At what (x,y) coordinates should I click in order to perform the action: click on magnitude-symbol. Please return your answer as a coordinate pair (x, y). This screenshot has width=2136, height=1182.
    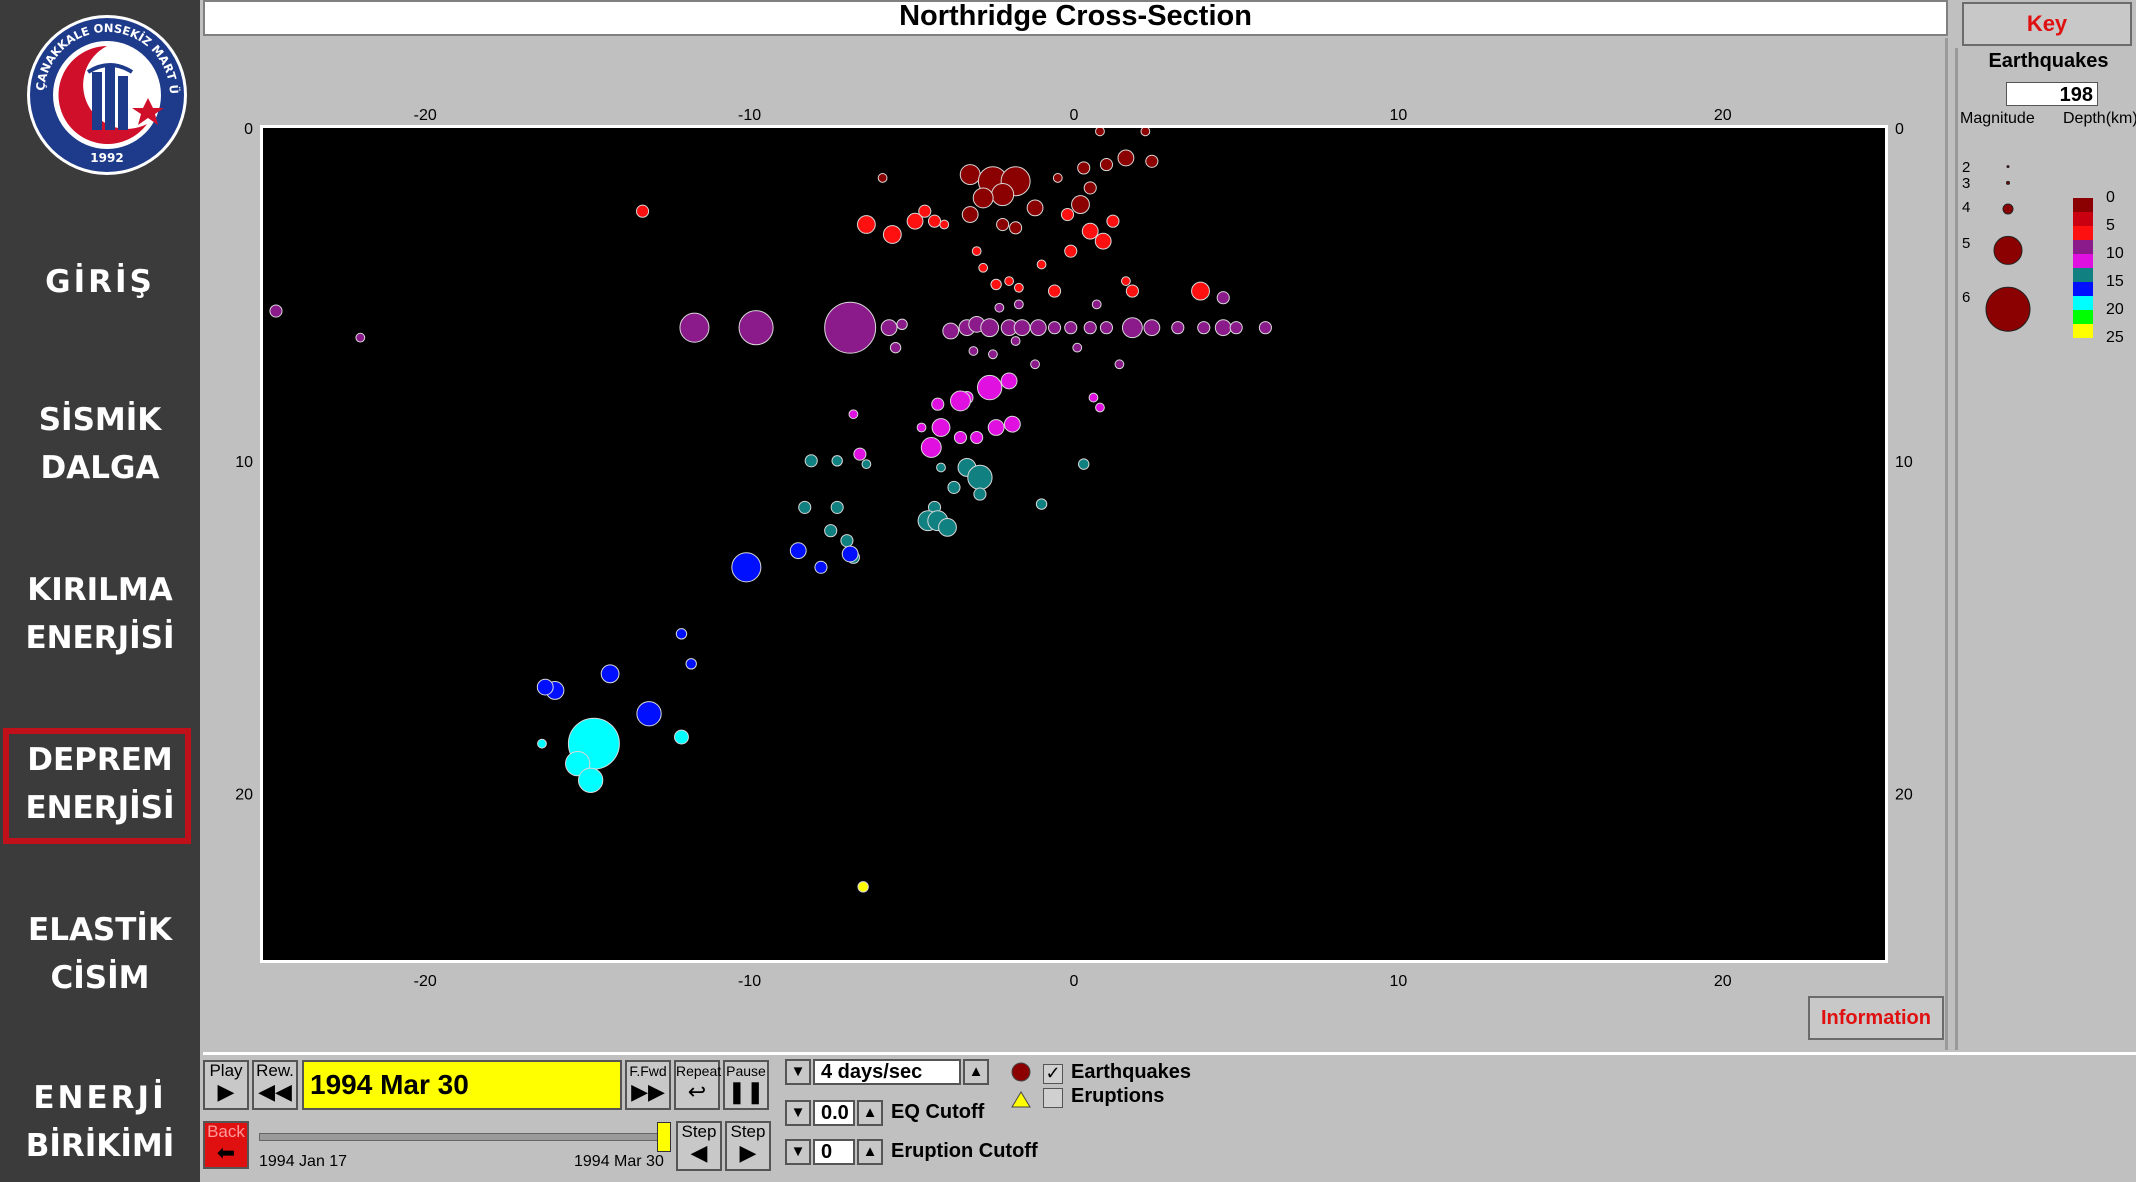
    Looking at the image, I should click on (2008, 167).